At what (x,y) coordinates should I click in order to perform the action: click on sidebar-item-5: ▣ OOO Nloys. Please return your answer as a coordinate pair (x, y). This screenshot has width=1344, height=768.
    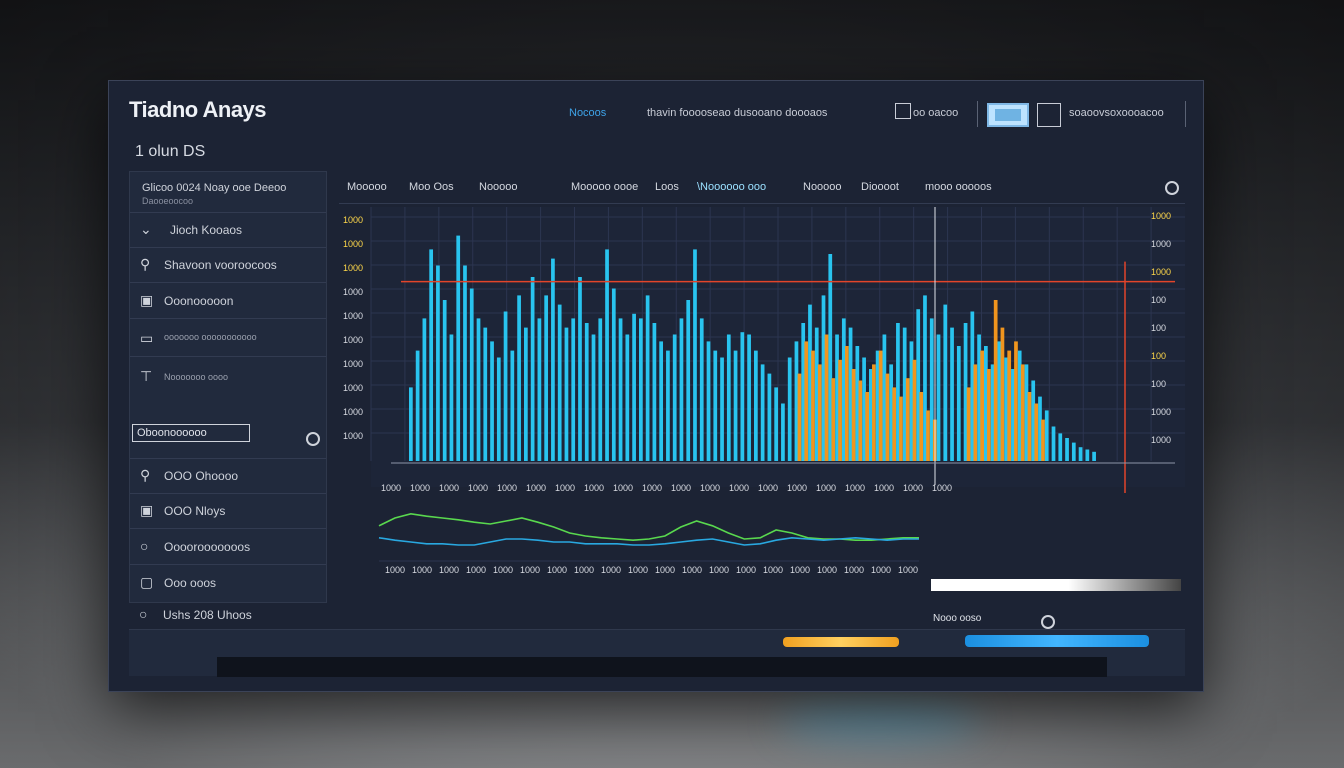
    Looking at the image, I should click on (228, 511).